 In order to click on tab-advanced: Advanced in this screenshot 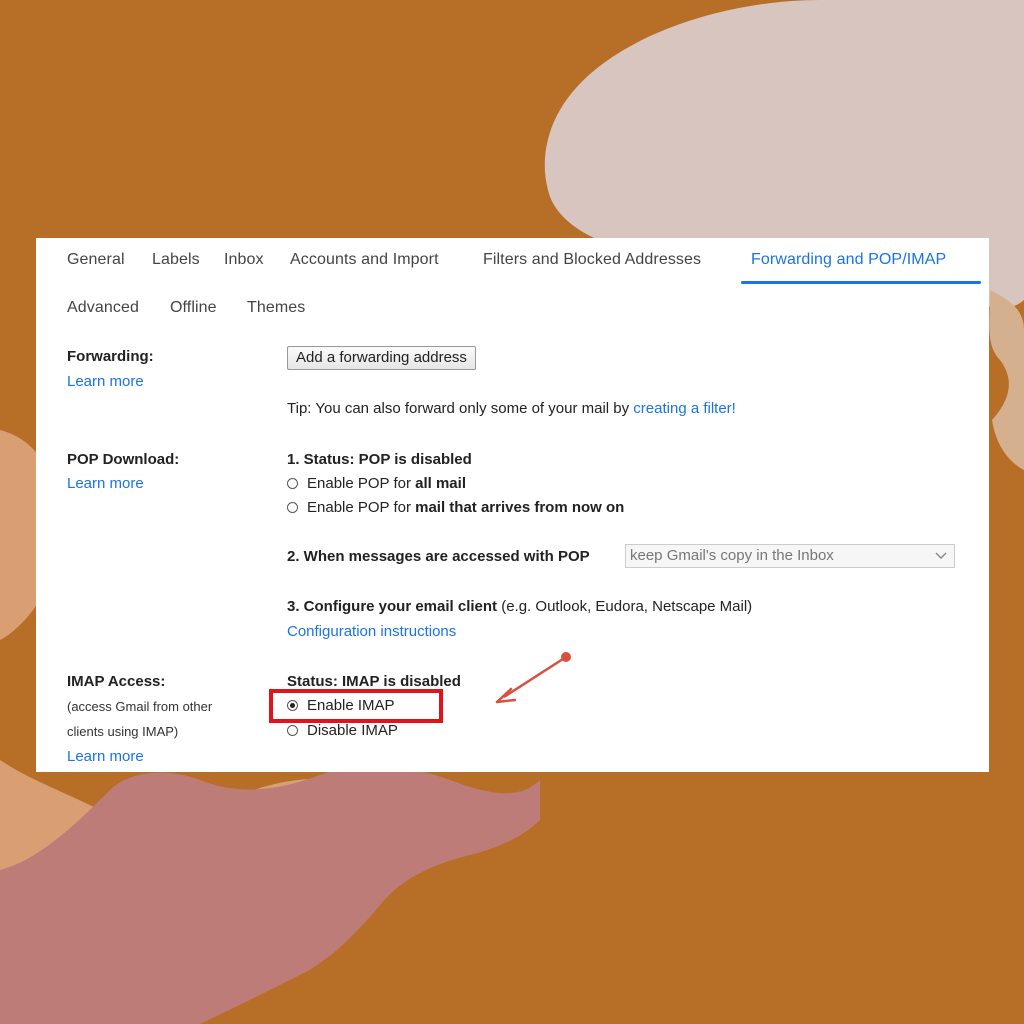, I will do `click(103, 308)`.